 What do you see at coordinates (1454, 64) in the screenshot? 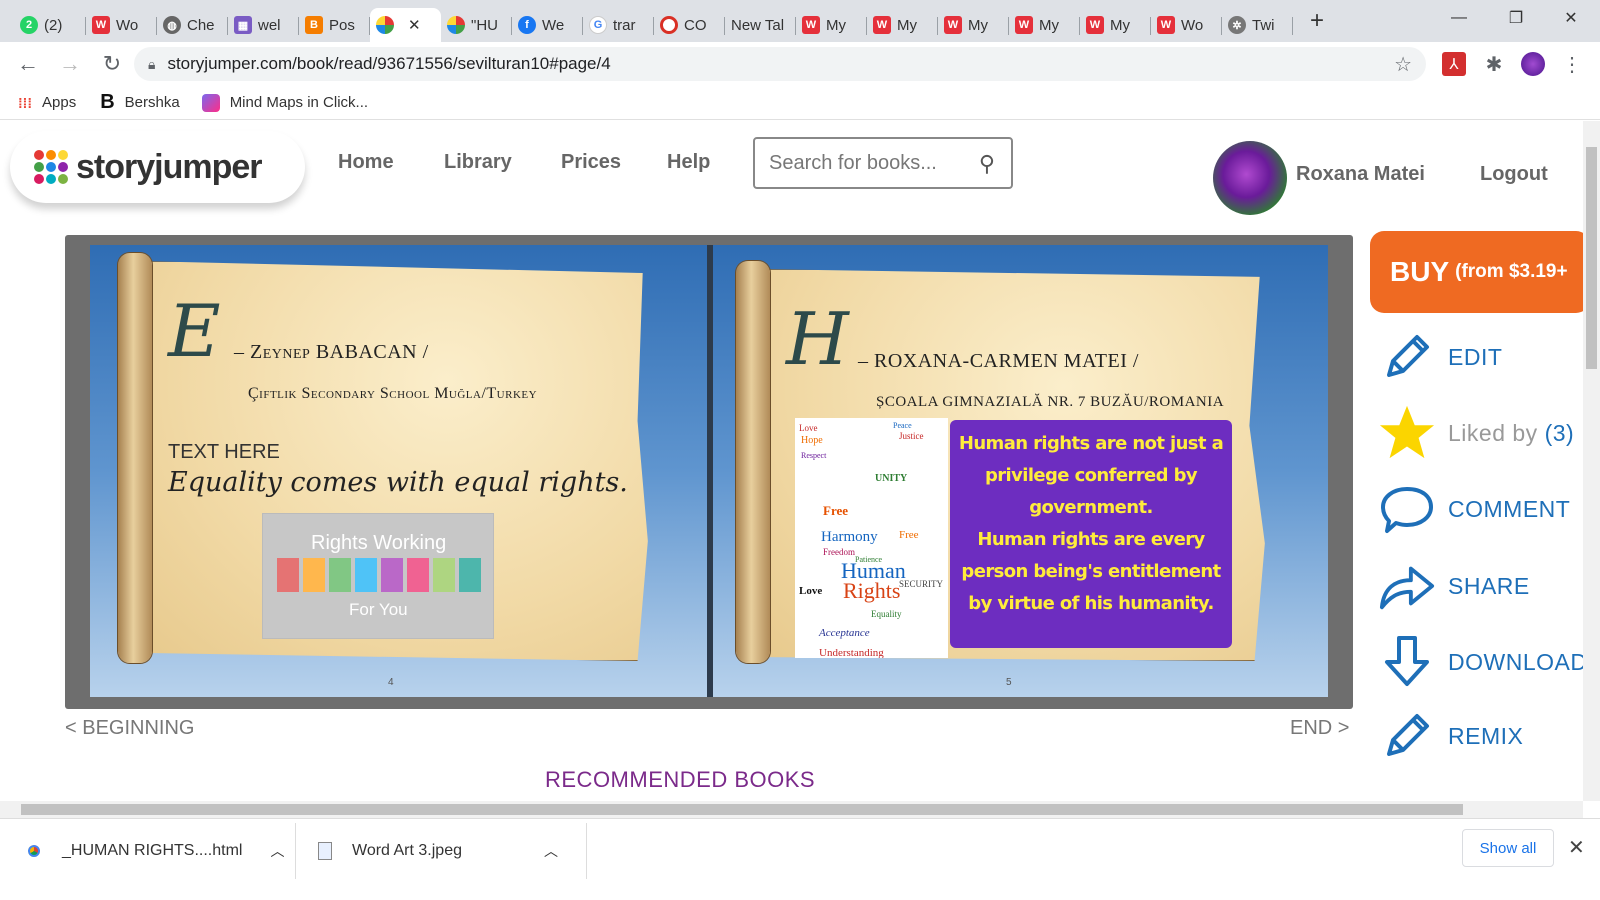
I see `pdf-extension-icon: ⅄` at bounding box center [1454, 64].